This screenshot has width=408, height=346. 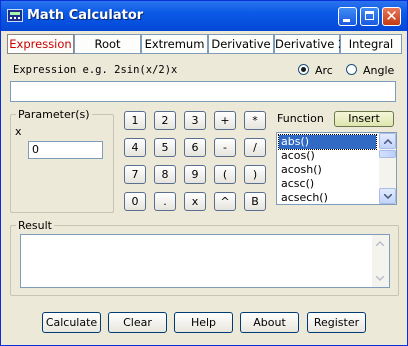 What do you see at coordinates (174, 44) in the screenshot?
I see `tab-extremum: Extremum` at bounding box center [174, 44].